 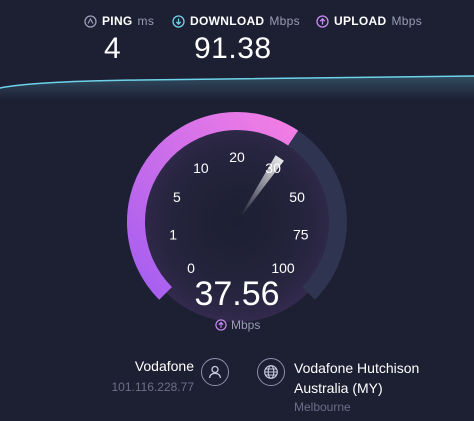 What do you see at coordinates (173, 235) in the screenshot?
I see `gauge-tick-label: 1` at bounding box center [173, 235].